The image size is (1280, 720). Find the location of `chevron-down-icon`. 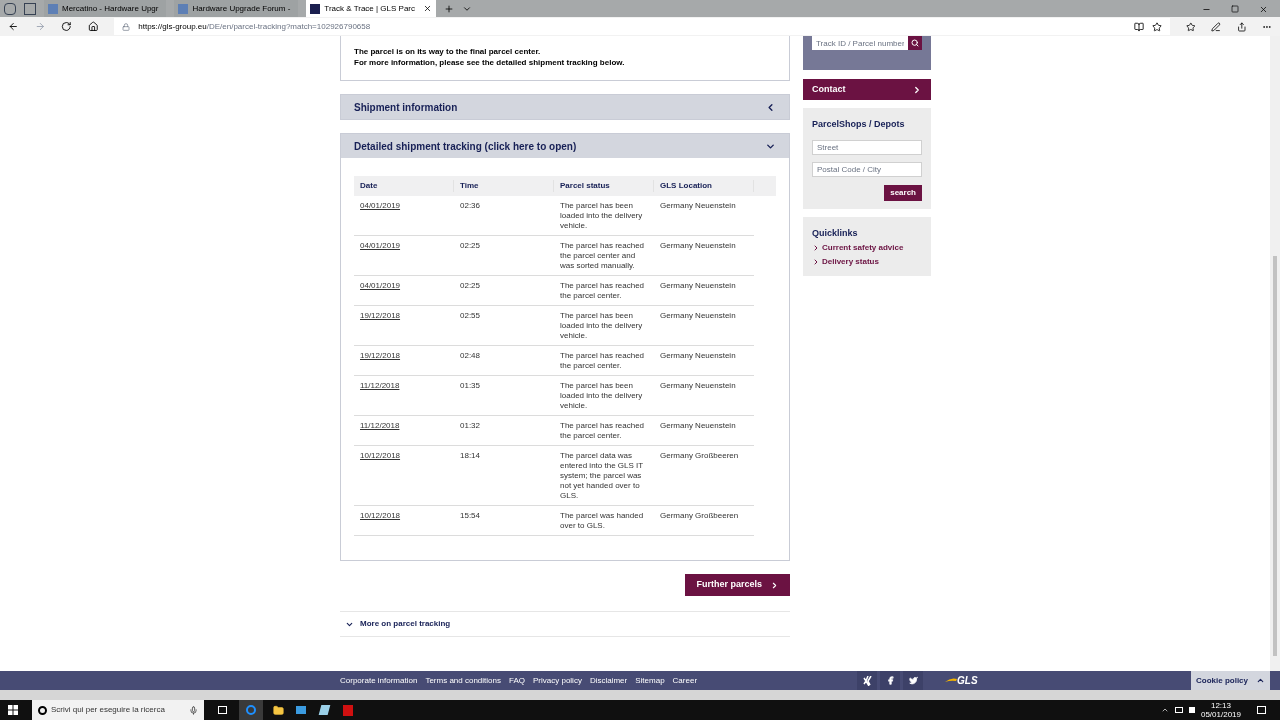

chevron-down-icon is located at coordinates (467, 9).